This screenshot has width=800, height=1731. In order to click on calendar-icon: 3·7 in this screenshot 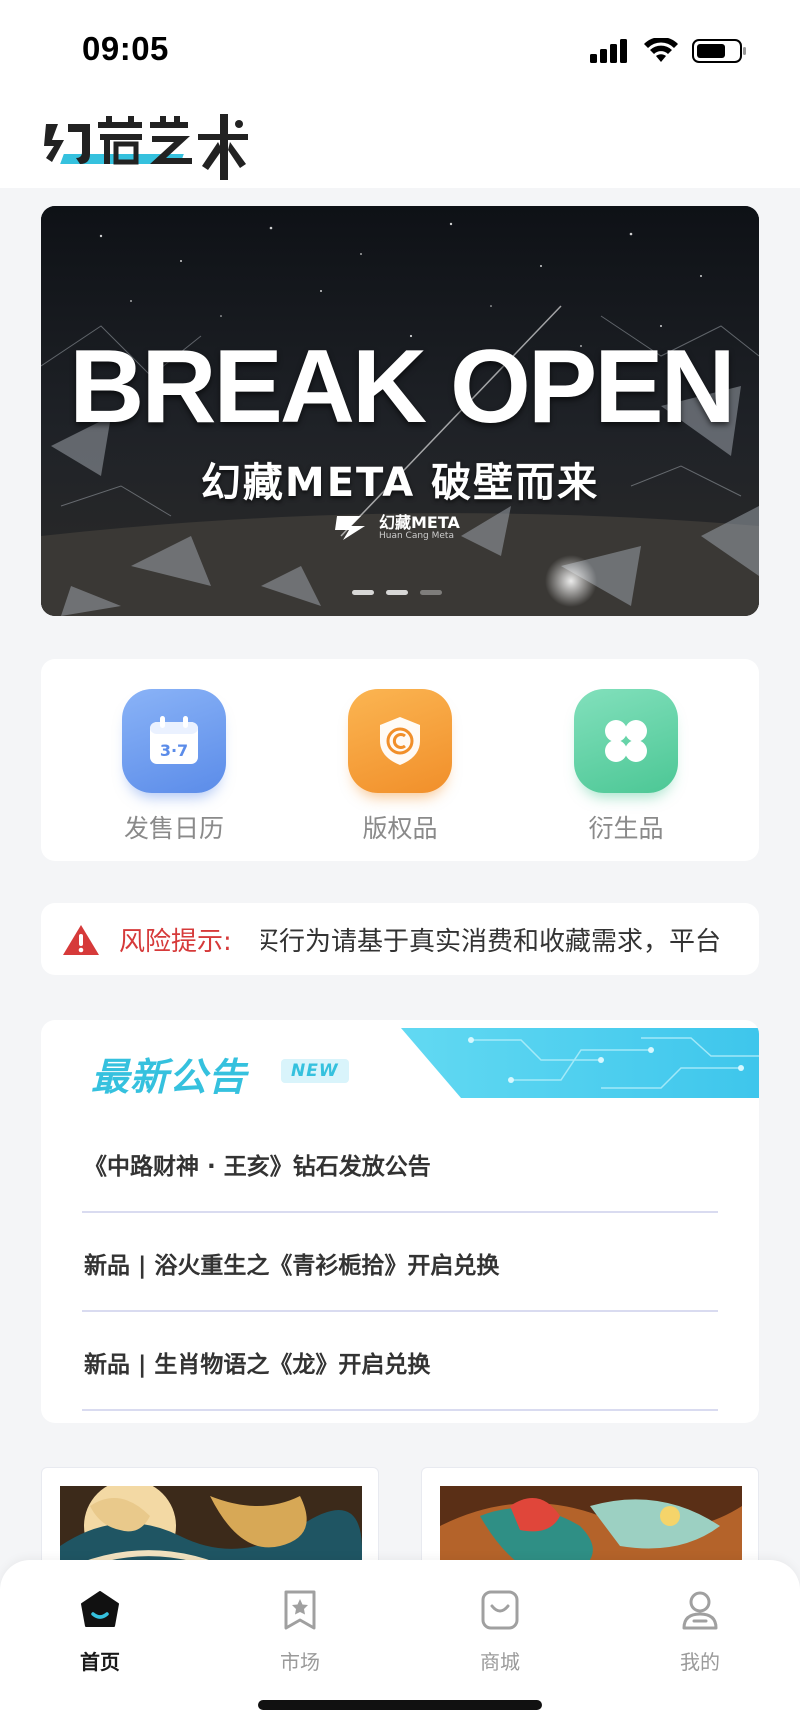, I will do `click(174, 741)`.